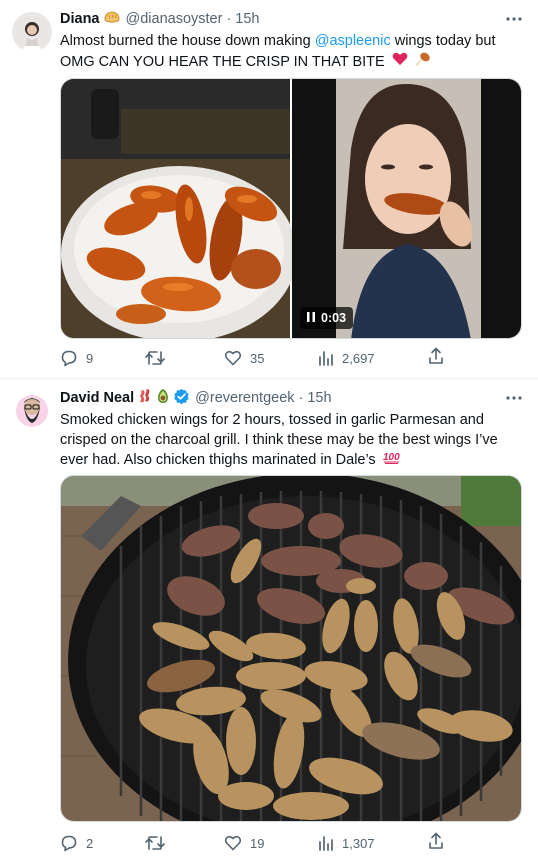 The height and width of the screenshot is (861, 538). Describe the element at coordinates (257, 843) in the screenshot. I see `like-count: 19` at that location.